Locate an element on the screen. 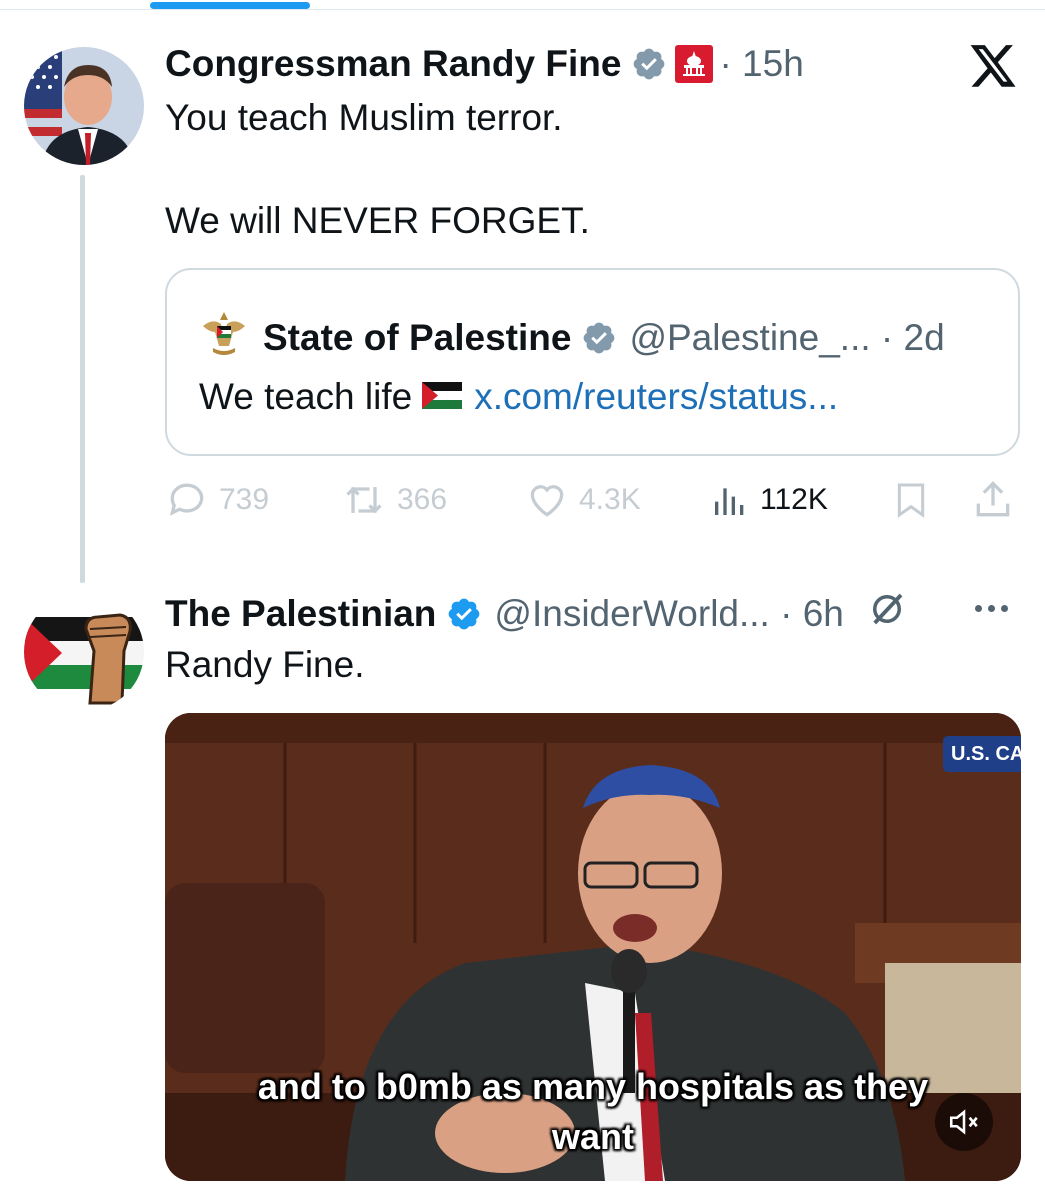 This screenshot has width=1045, height=1200. quote-verified-badge-icon is located at coordinates (599, 338).